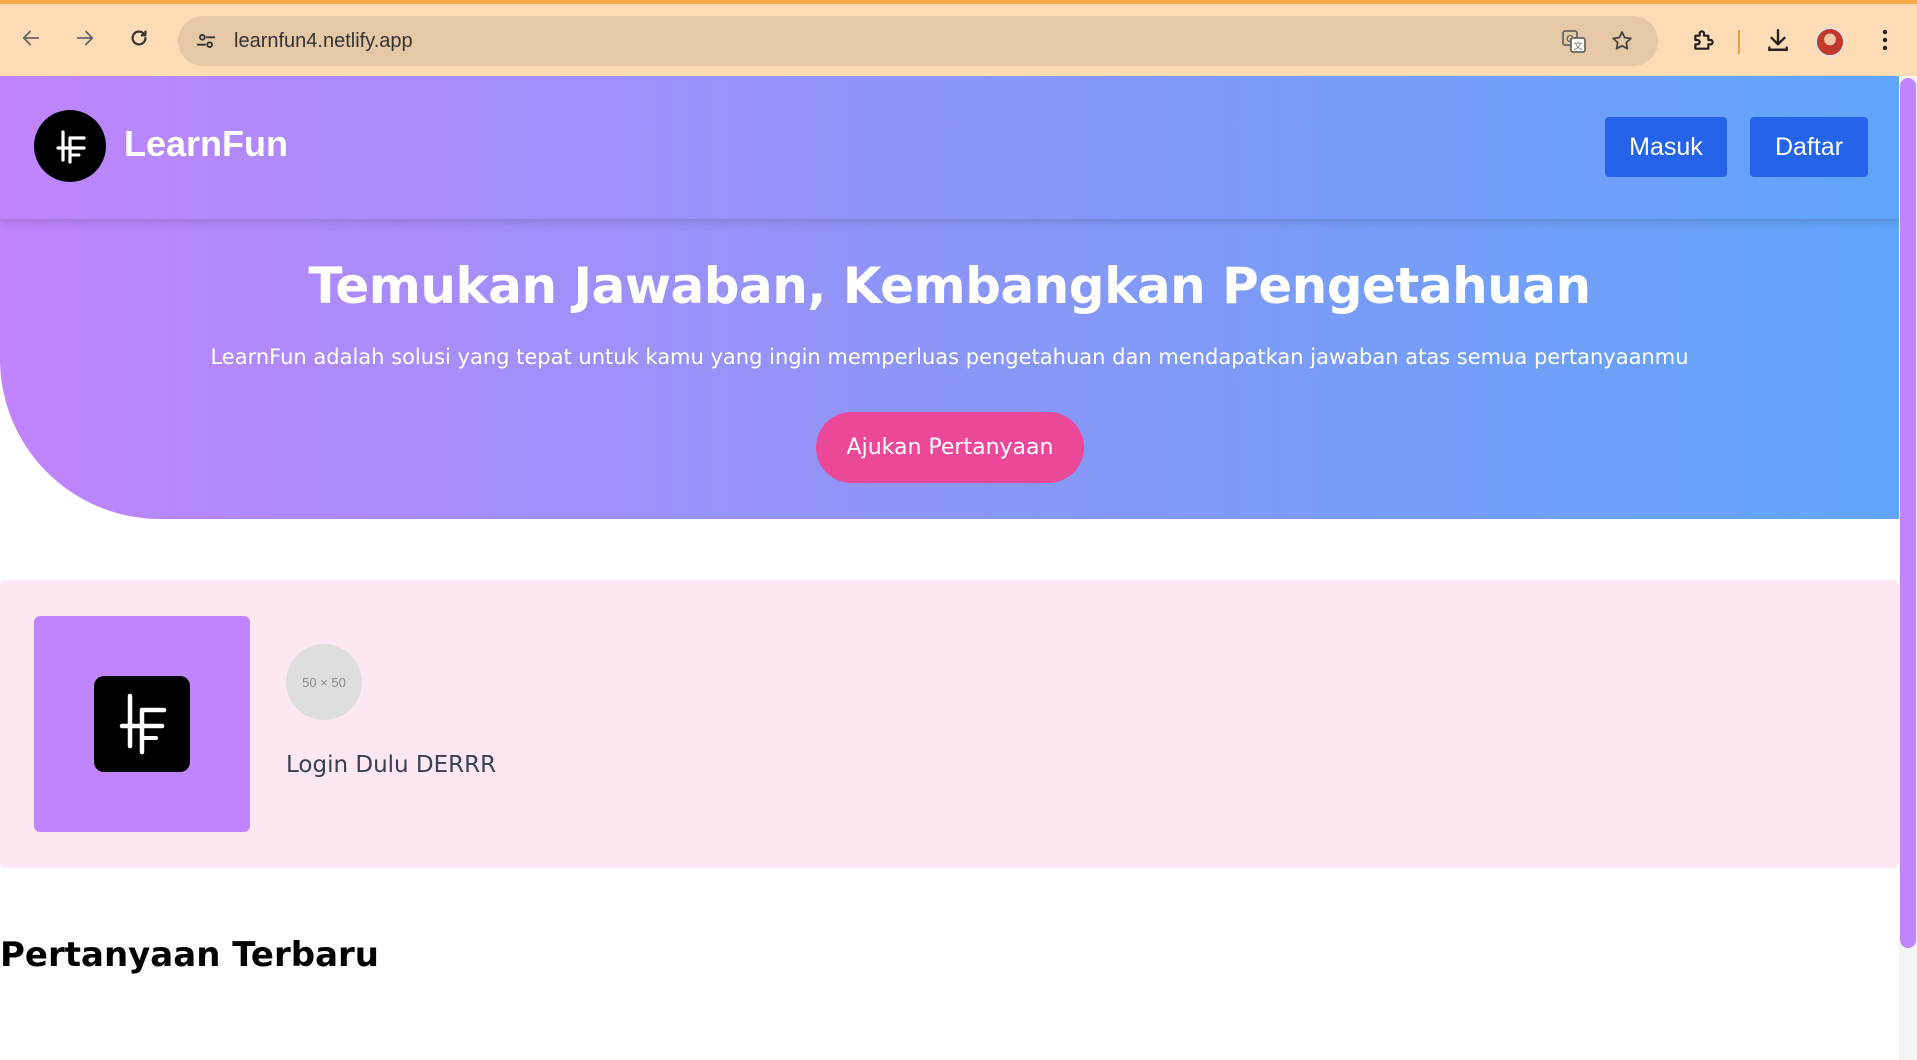 The width and height of the screenshot is (1917, 1060). I want to click on url-text: learnfun4.netlify.app, so click(323, 41).